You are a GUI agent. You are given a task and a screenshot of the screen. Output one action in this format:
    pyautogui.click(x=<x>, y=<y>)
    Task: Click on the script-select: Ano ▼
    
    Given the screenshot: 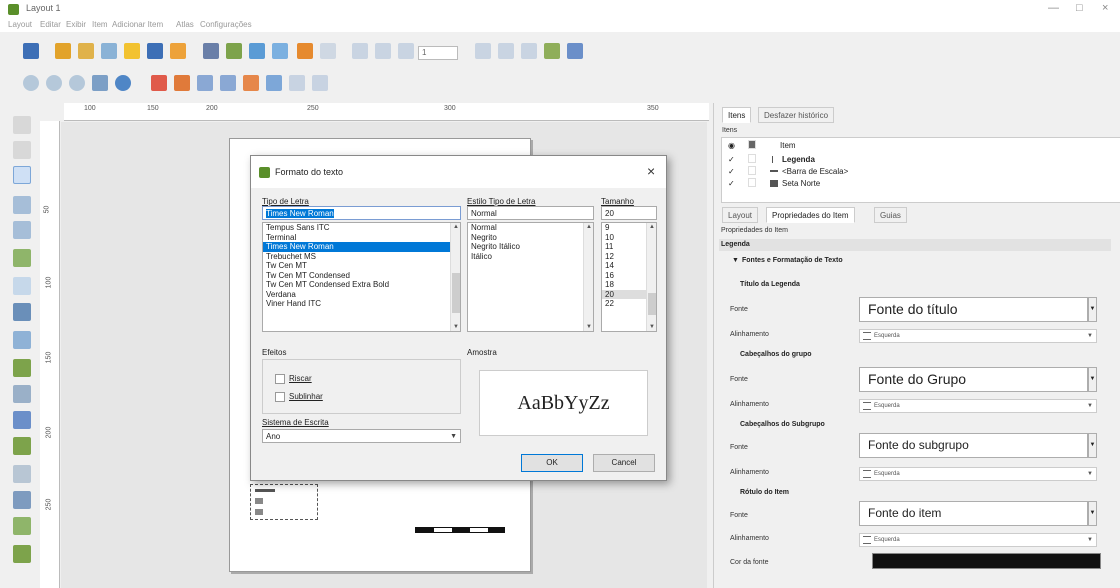 What is the action you would take?
    pyautogui.click(x=361, y=436)
    